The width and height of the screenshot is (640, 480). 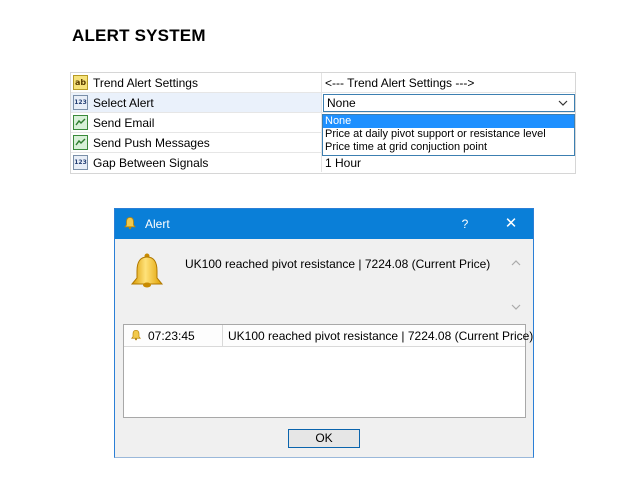 What do you see at coordinates (80, 102) in the screenshot?
I see `enum-type-icon: 123` at bounding box center [80, 102].